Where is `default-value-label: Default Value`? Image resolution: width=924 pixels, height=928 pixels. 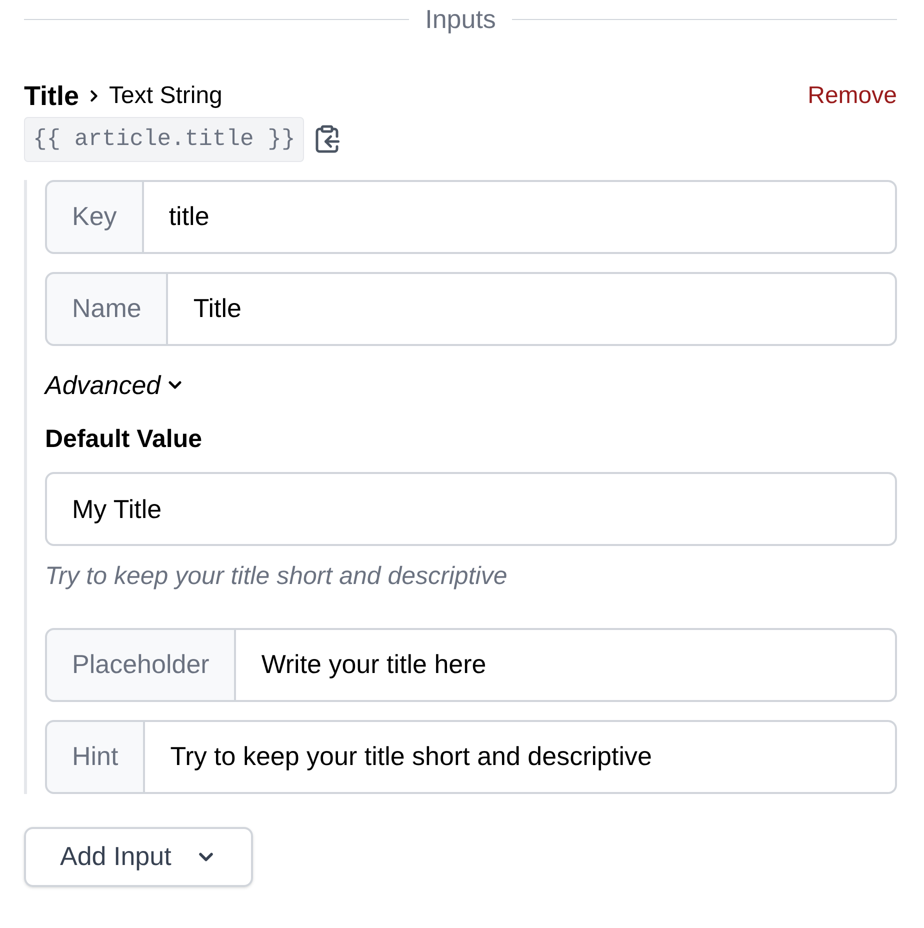 default-value-label: Default Value is located at coordinates (124, 439).